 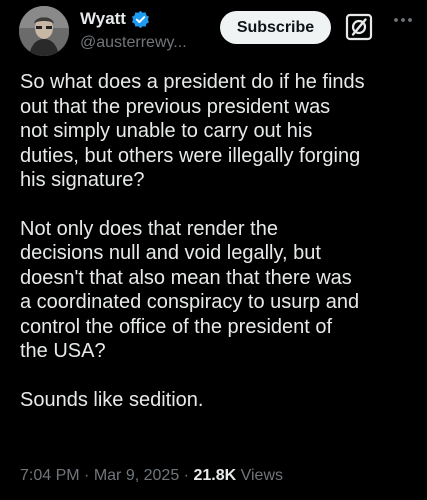 I want to click on avatar, so click(x=44, y=31).